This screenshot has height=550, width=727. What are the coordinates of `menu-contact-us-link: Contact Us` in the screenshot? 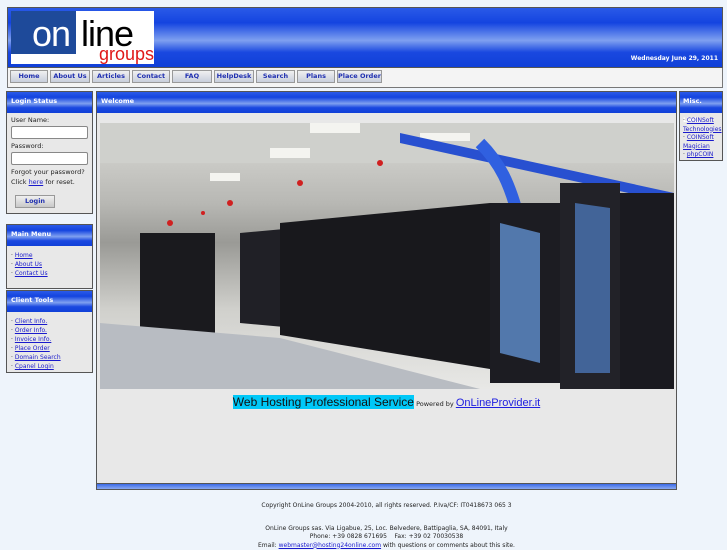 It's located at (31, 273).